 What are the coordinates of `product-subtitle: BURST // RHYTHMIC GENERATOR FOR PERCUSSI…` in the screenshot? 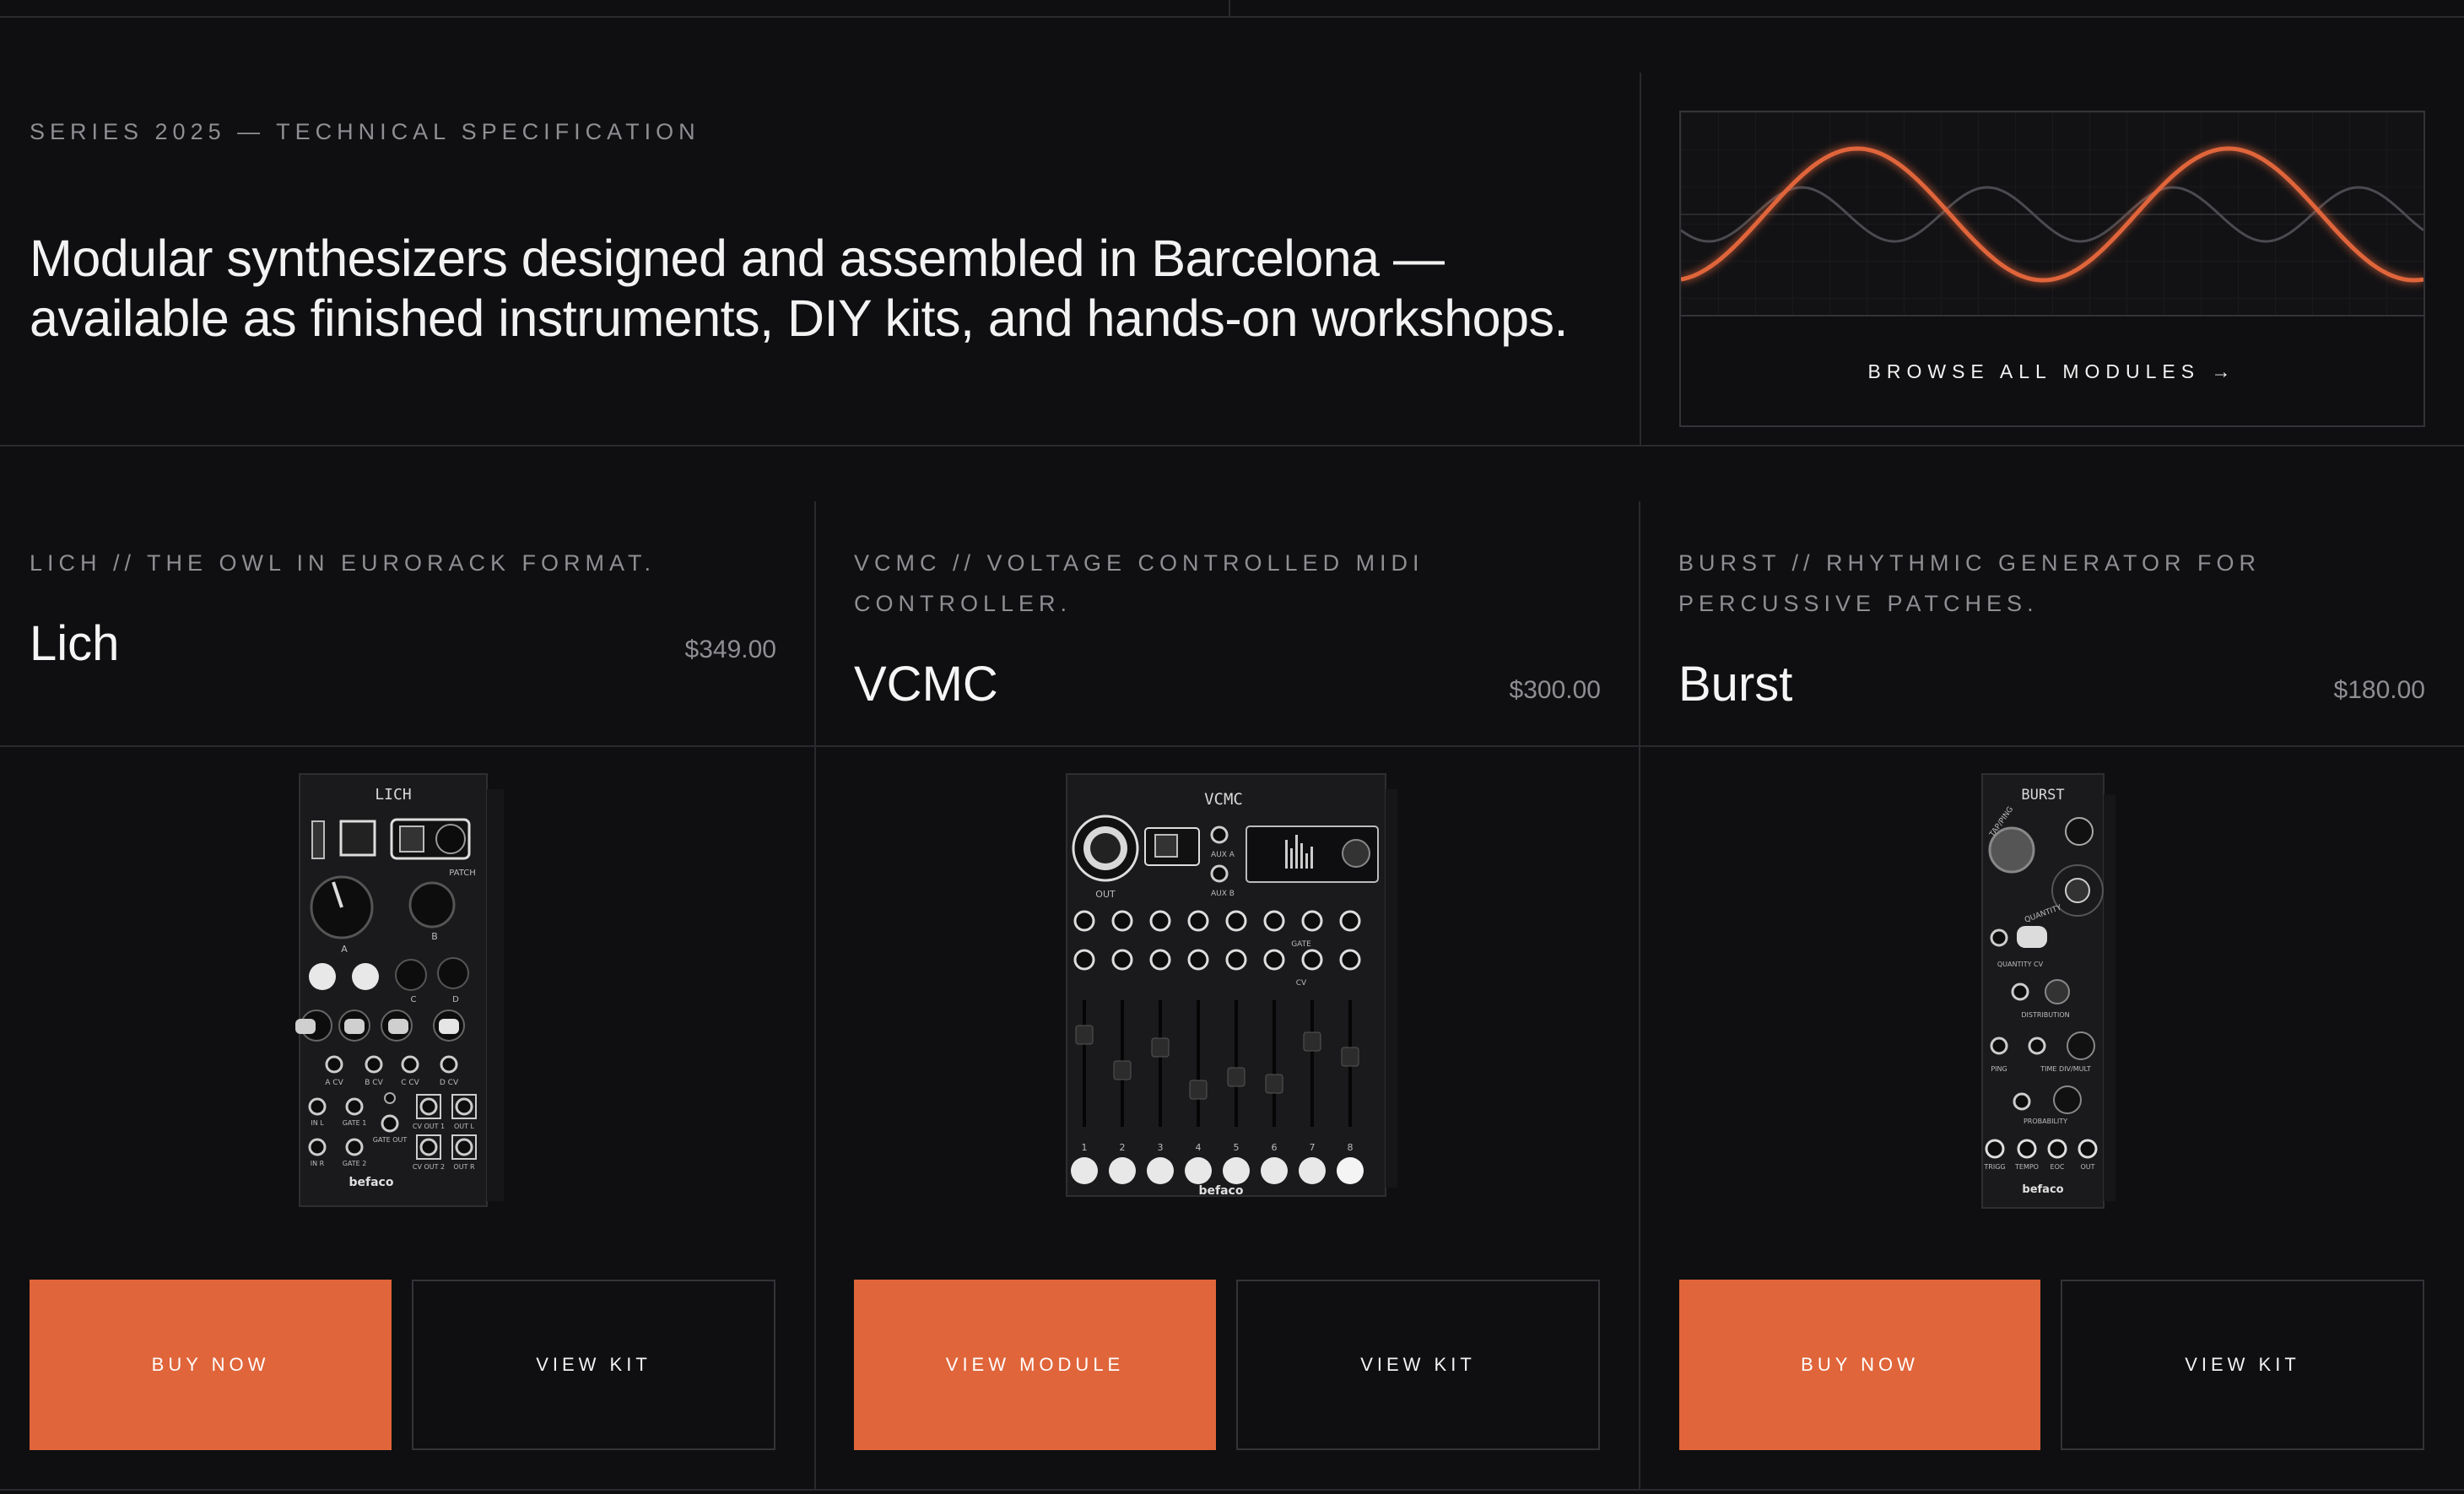 It's located at (1969, 583).